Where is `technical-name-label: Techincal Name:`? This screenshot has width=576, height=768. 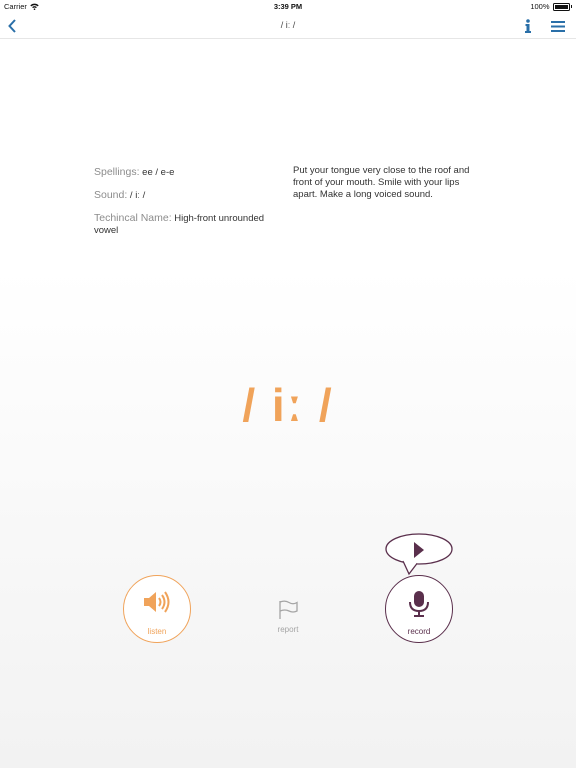
technical-name-label: Techincal Name: is located at coordinates (133, 218).